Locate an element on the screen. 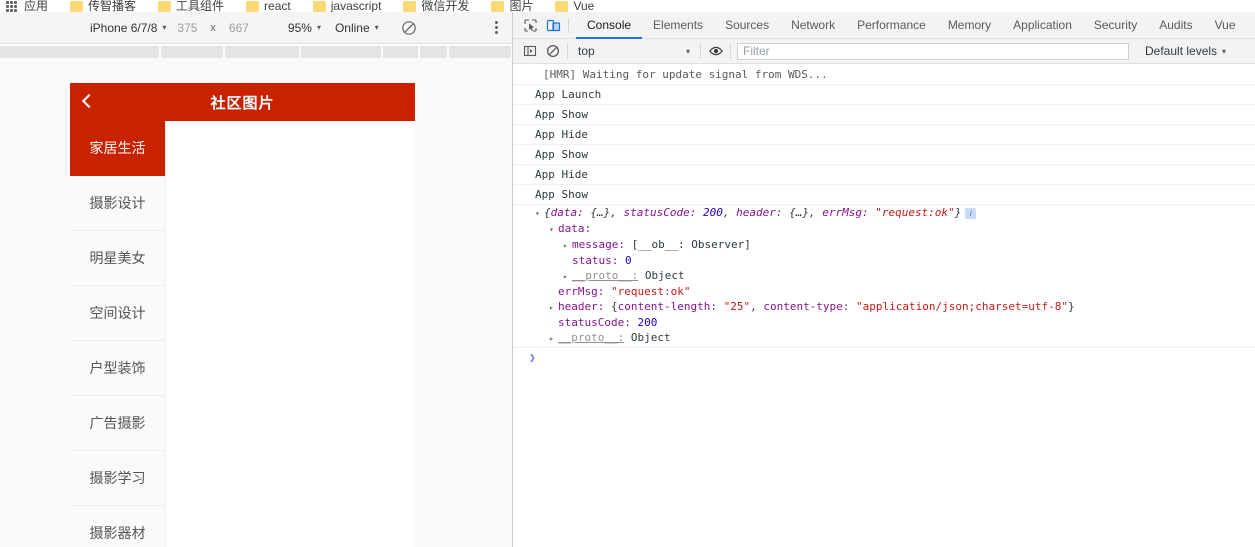  sidebar-item-label: 家居生活 is located at coordinates (117, 148).